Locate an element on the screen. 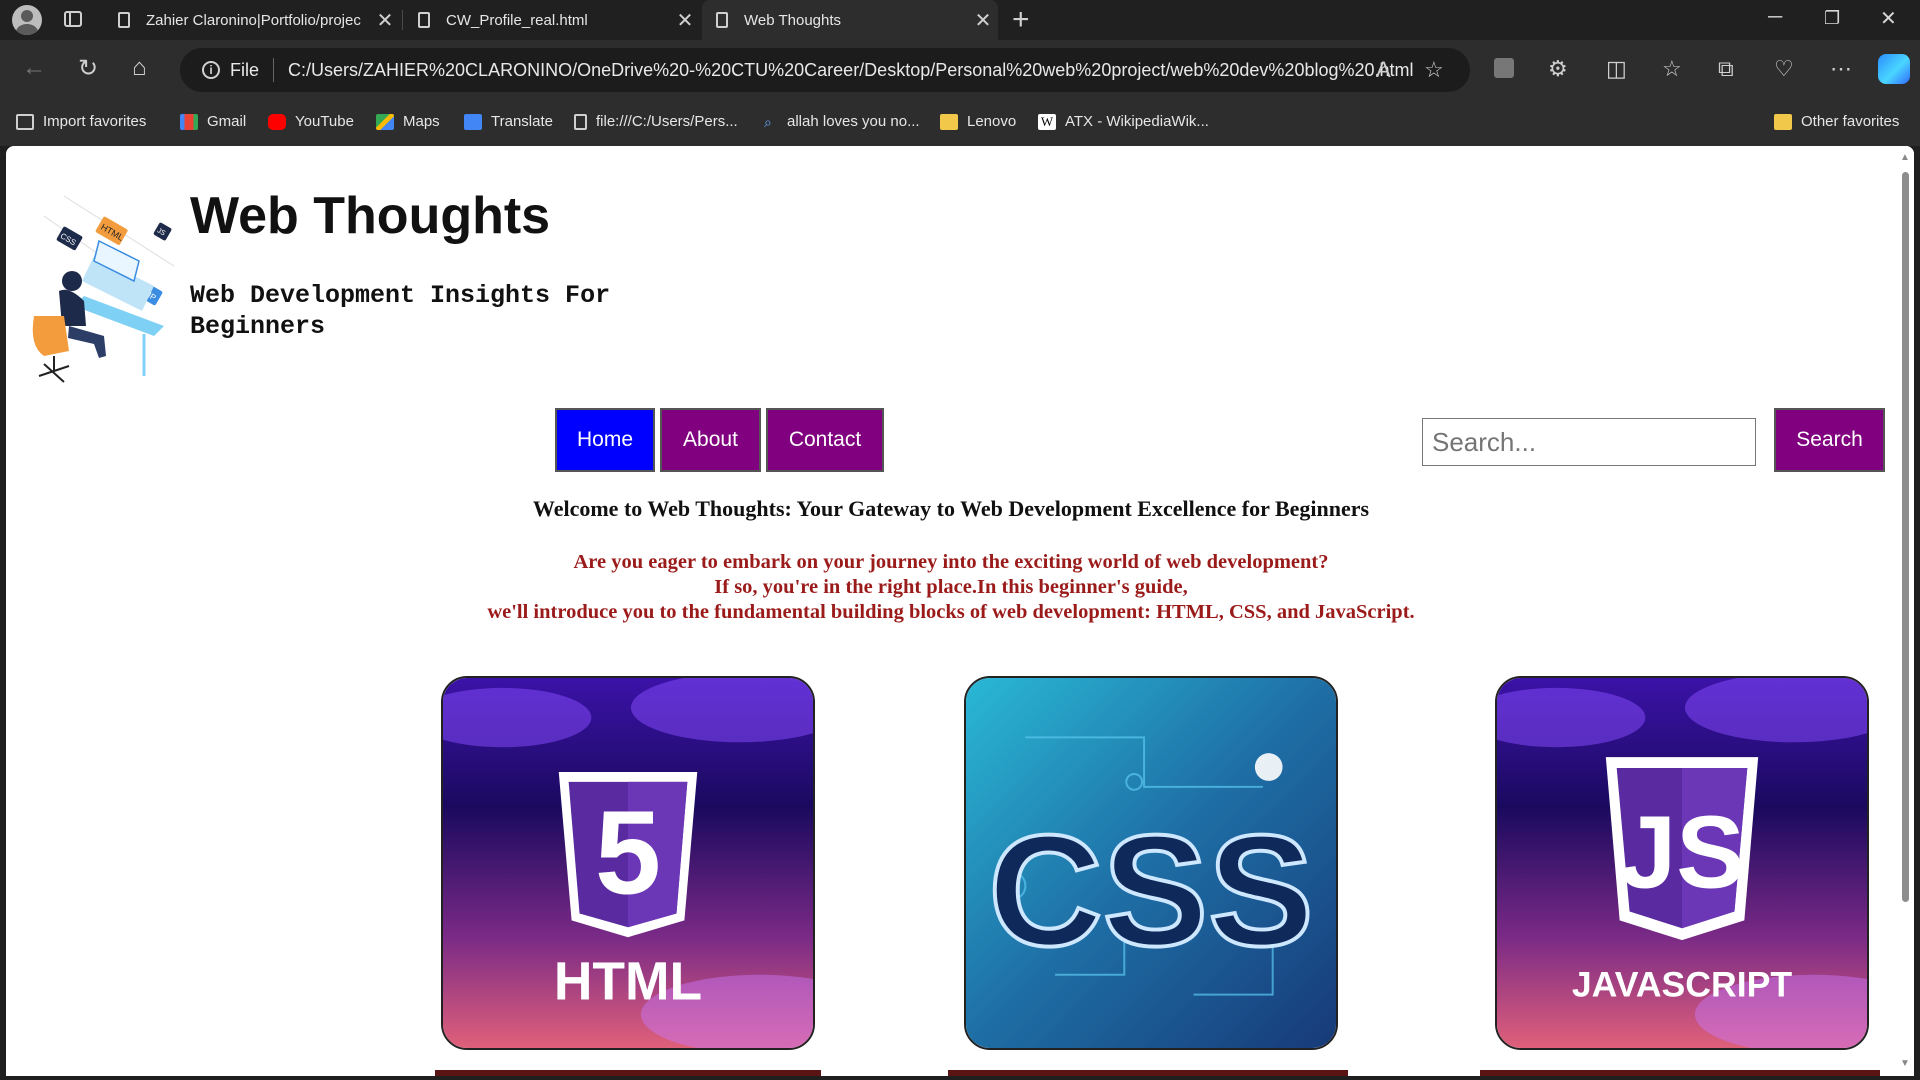 The image size is (1920, 1080). translate-icon is located at coordinates (473, 121).